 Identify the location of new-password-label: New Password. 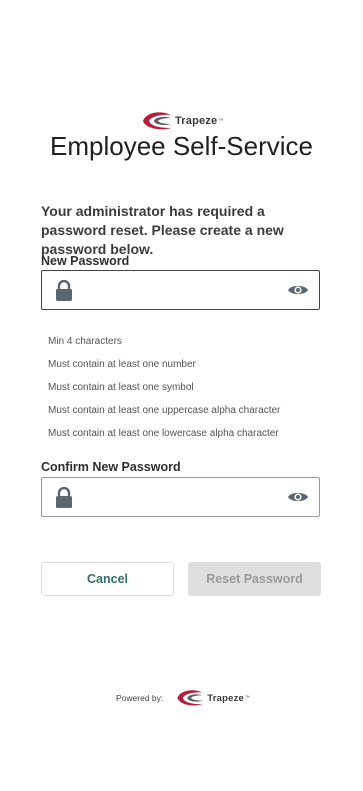
(85, 261).